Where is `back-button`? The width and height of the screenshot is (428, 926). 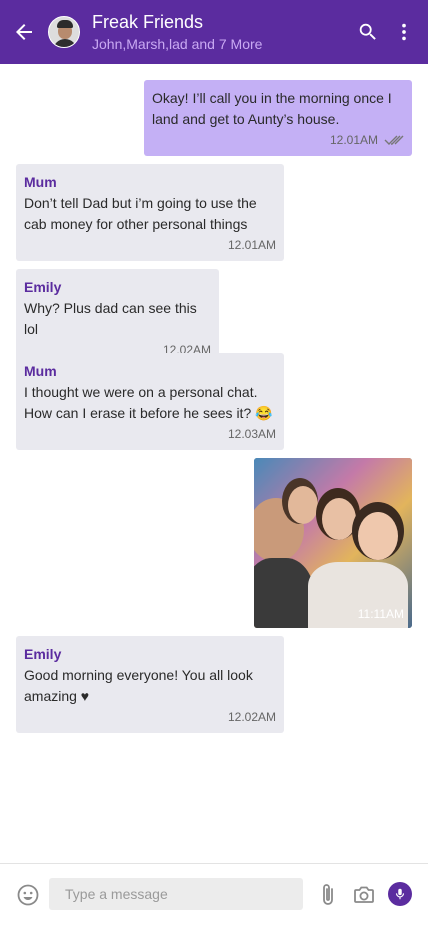
back-button is located at coordinates (24, 32).